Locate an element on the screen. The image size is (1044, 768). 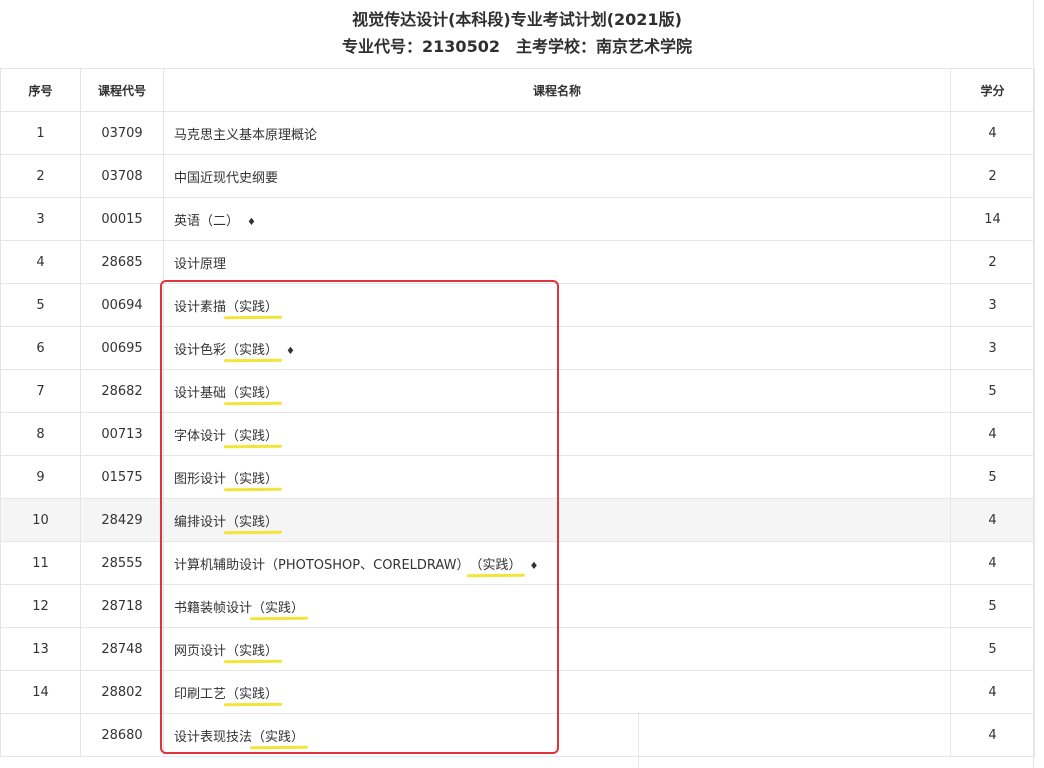
row-code: 28718 is located at coordinates (122, 606).